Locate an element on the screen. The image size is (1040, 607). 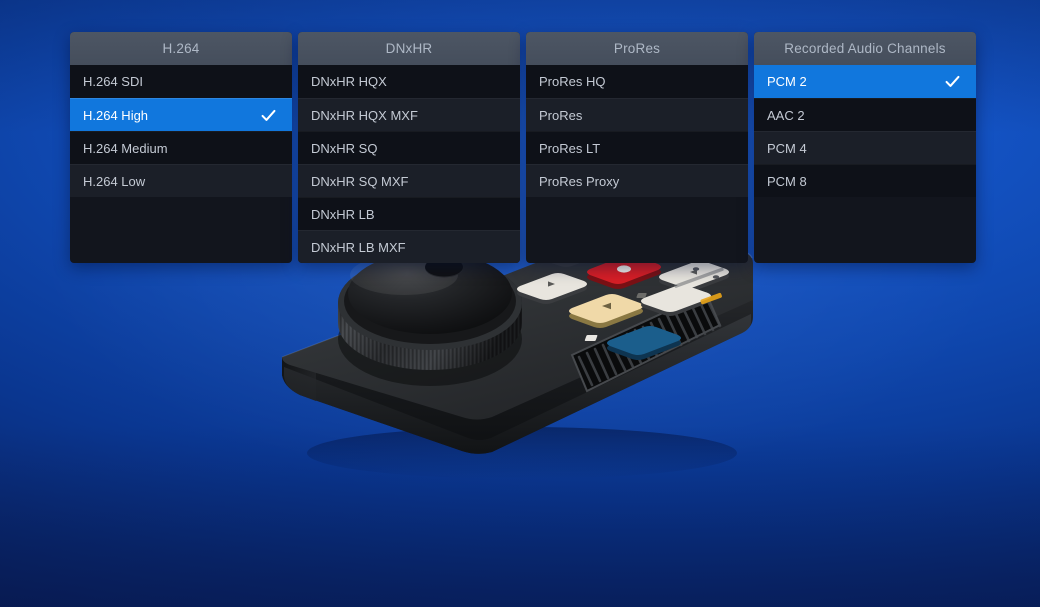
menu-item-label: PCM 2 is located at coordinates (787, 81).